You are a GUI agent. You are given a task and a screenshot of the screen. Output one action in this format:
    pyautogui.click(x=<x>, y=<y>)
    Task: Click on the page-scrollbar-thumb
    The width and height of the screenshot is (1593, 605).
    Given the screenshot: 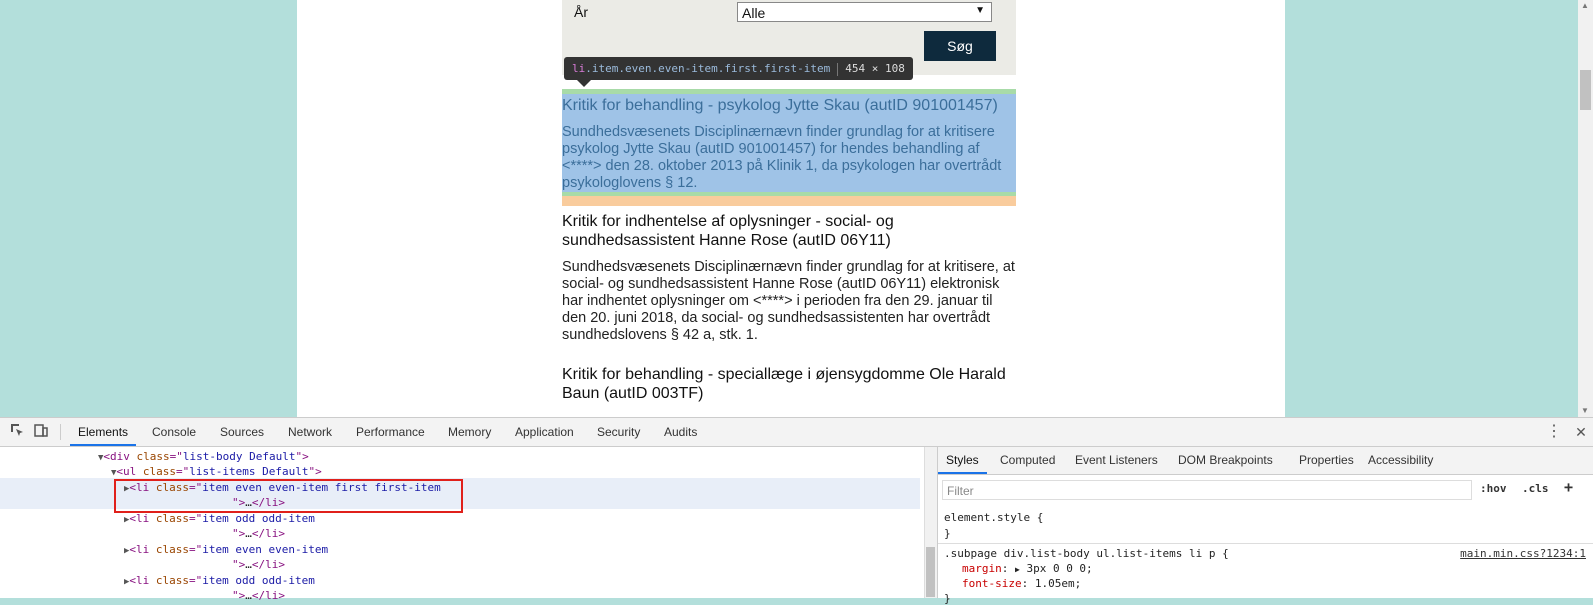 What is the action you would take?
    pyautogui.click(x=1585, y=90)
    